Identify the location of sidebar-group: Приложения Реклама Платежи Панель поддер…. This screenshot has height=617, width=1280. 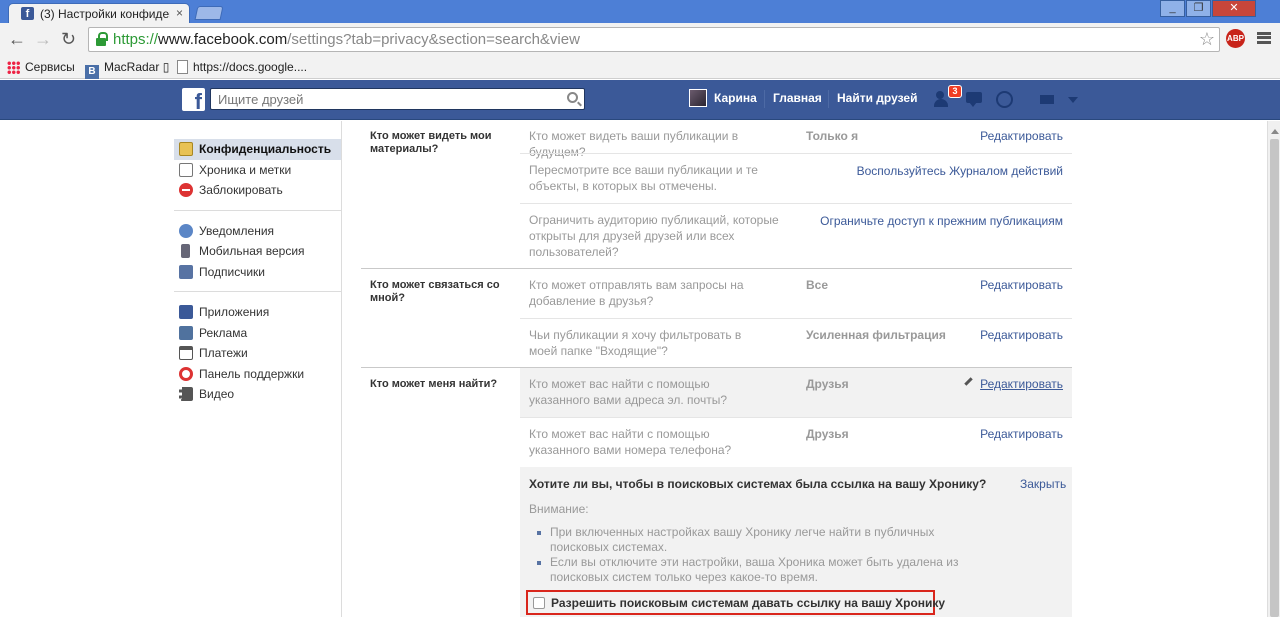
(258, 353).